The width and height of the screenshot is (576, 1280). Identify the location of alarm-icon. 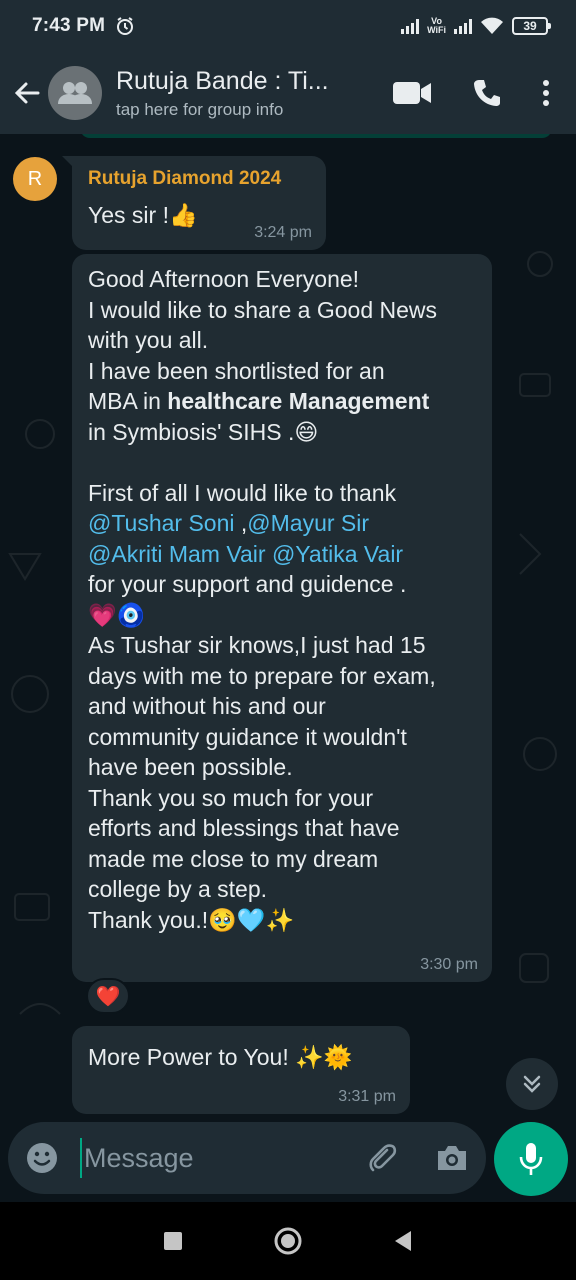
(125, 26).